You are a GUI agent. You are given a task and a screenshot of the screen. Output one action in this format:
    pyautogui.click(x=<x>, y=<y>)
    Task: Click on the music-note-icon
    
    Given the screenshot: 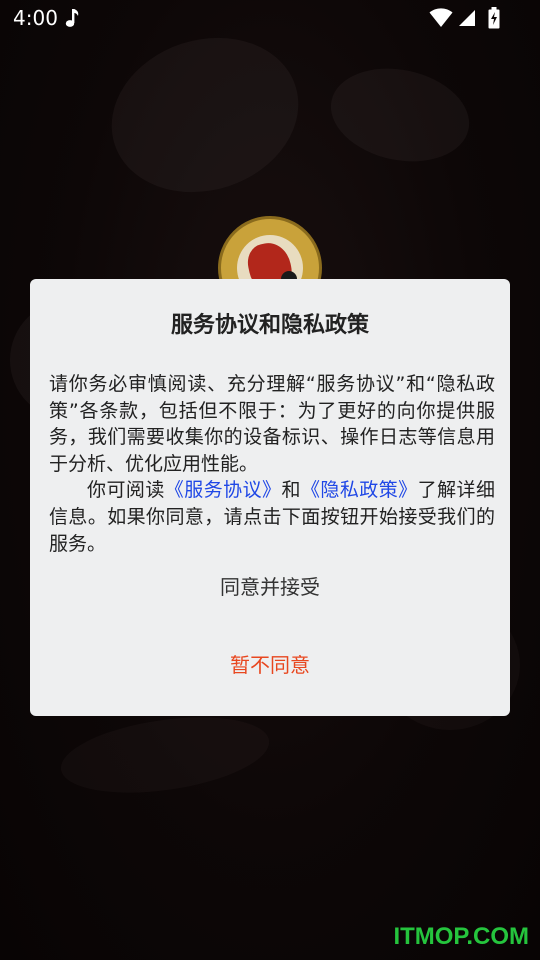 What is the action you would take?
    pyautogui.click(x=72, y=18)
    